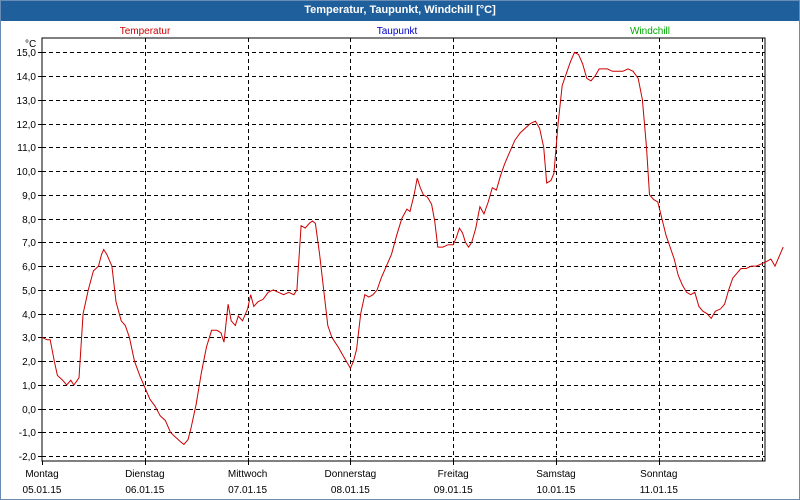 The image size is (800, 500). I want to click on x-tick-label-date: 09.01.15, so click(453, 490).